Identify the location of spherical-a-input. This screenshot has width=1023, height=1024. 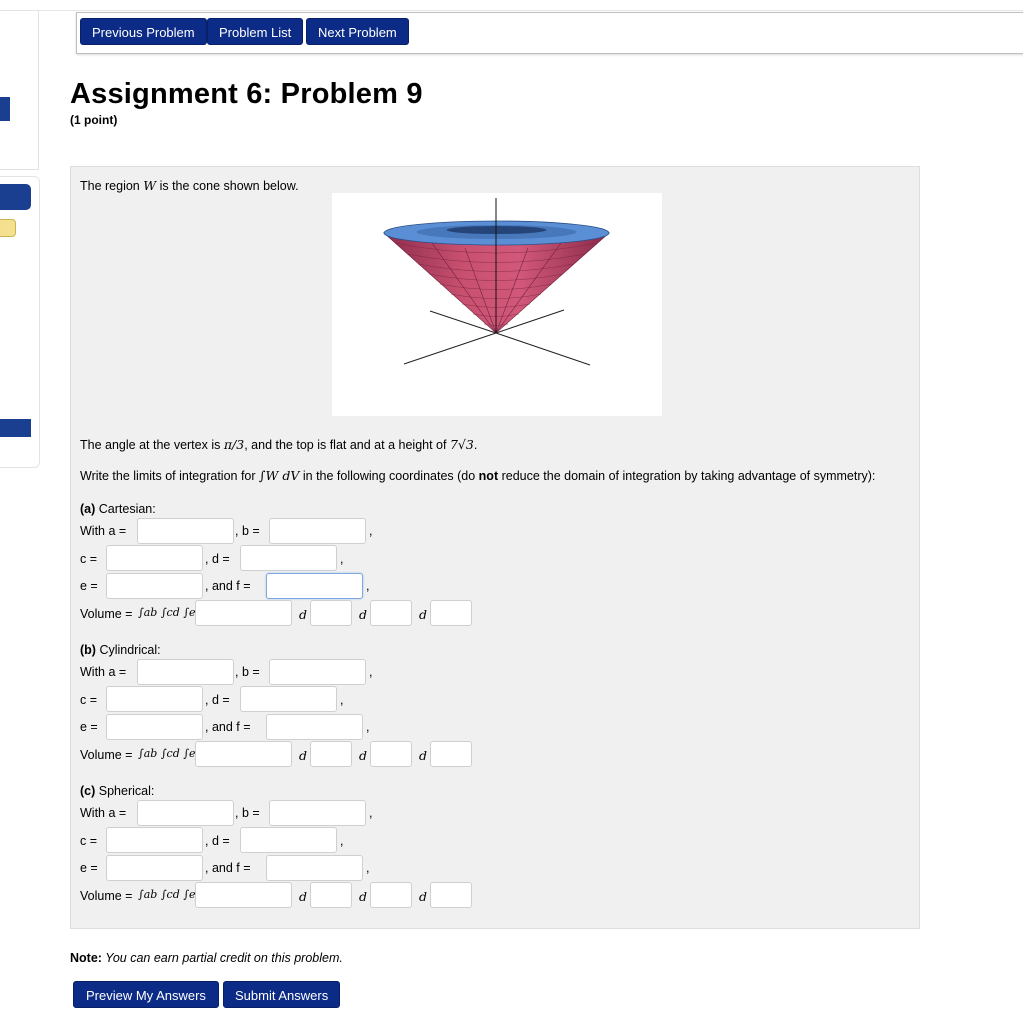
(185, 813).